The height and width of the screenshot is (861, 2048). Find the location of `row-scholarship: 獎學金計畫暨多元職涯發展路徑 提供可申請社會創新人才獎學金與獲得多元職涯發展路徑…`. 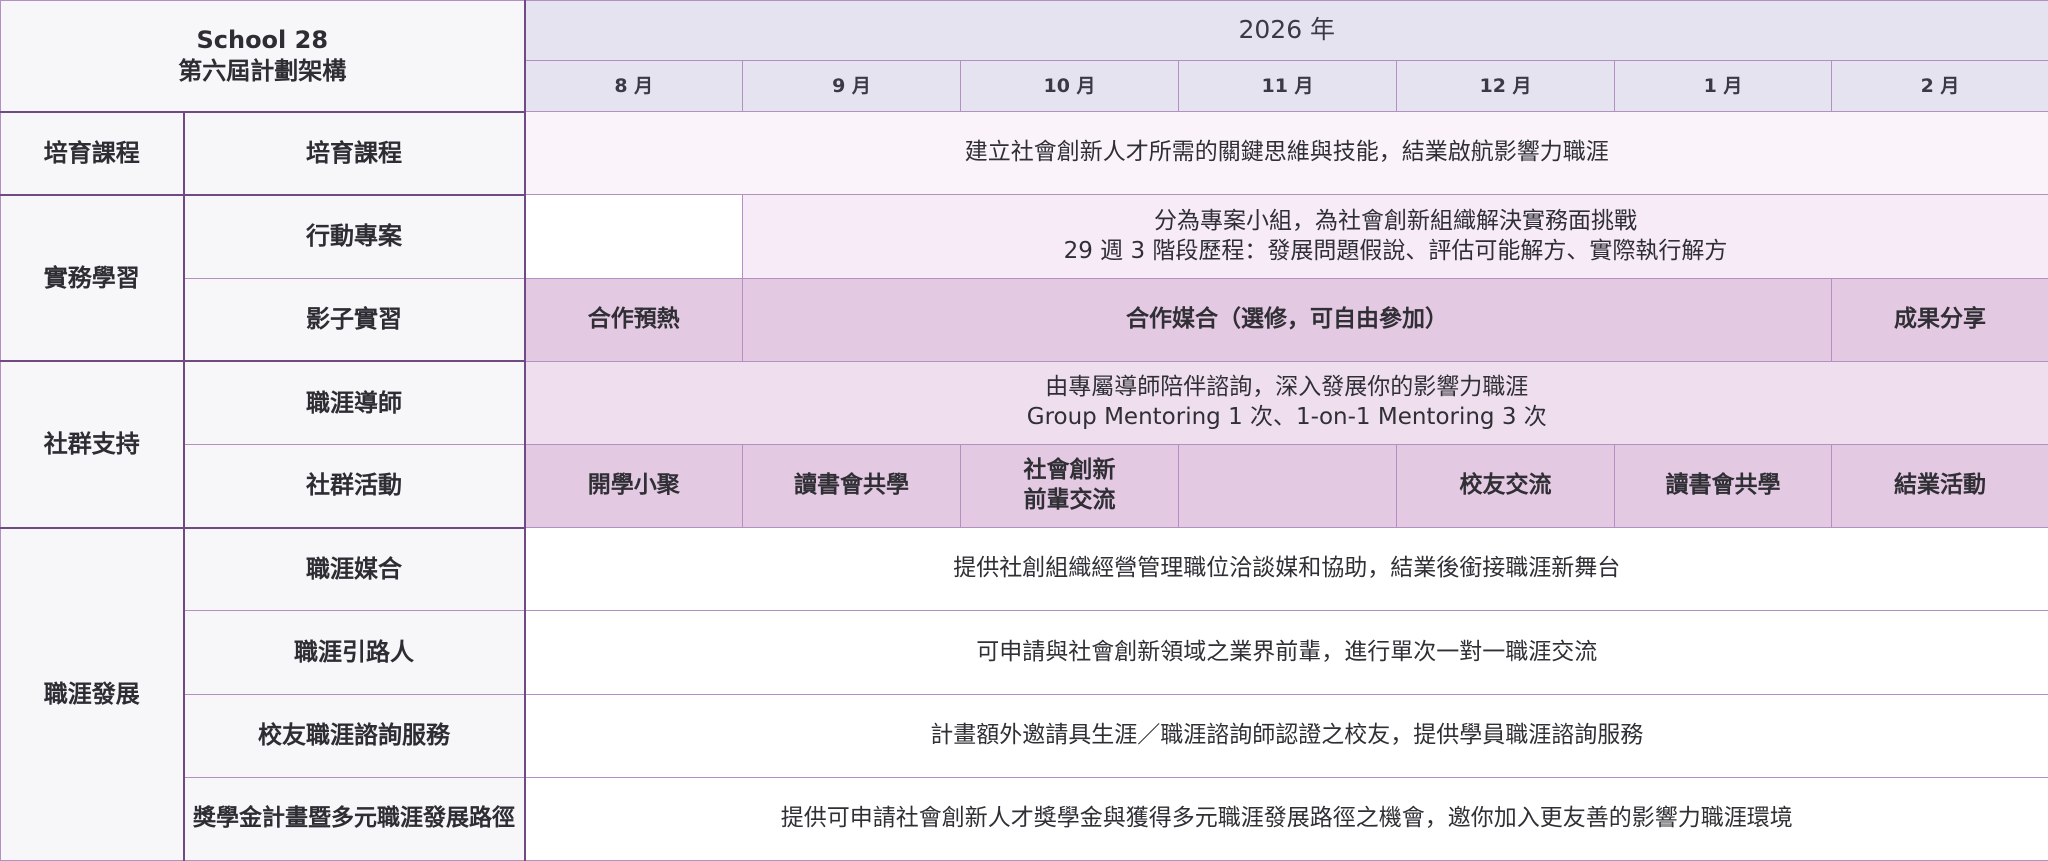

row-scholarship: 獎學金計畫暨多元職涯發展路徑 提供可申請社會創新人才獎學金與獲得多元職涯發展路徑… is located at coordinates (1024, 818).